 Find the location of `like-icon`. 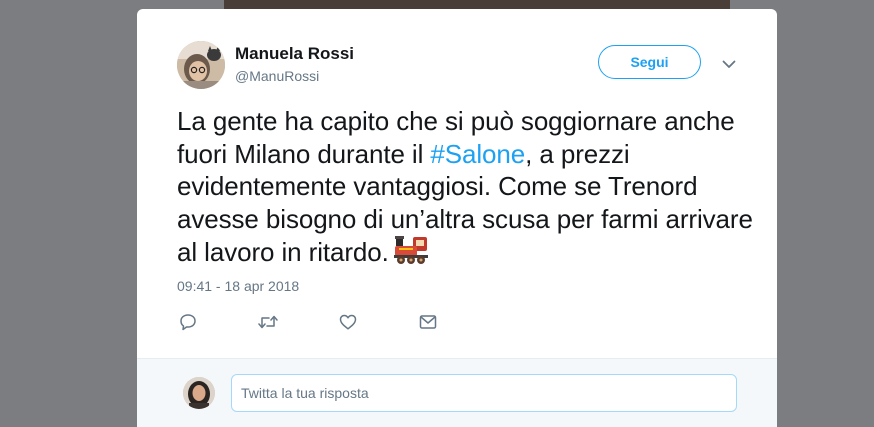

like-icon is located at coordinates (348, 322).